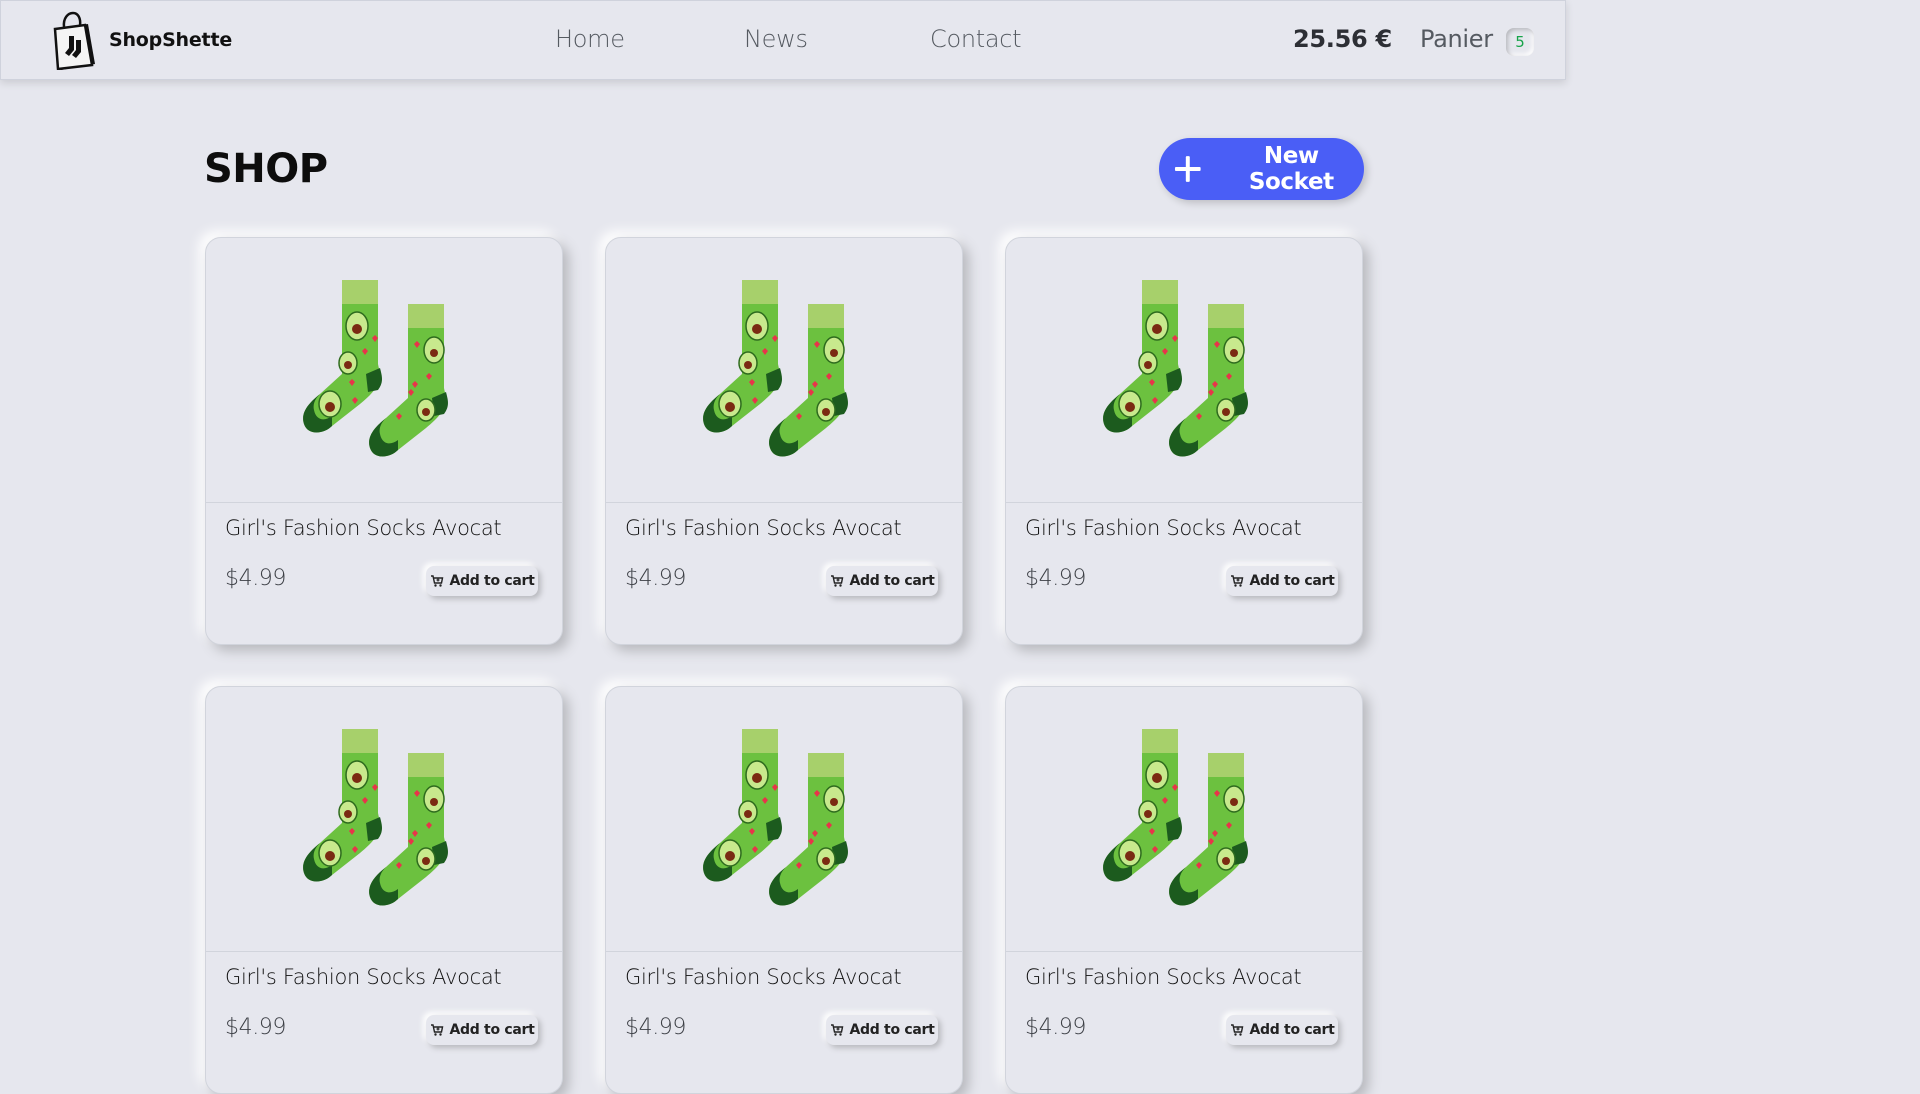  Describe the element at coordinates (976, 39) in the screenshot. I see `nav-link-contact: Contact` at that location.